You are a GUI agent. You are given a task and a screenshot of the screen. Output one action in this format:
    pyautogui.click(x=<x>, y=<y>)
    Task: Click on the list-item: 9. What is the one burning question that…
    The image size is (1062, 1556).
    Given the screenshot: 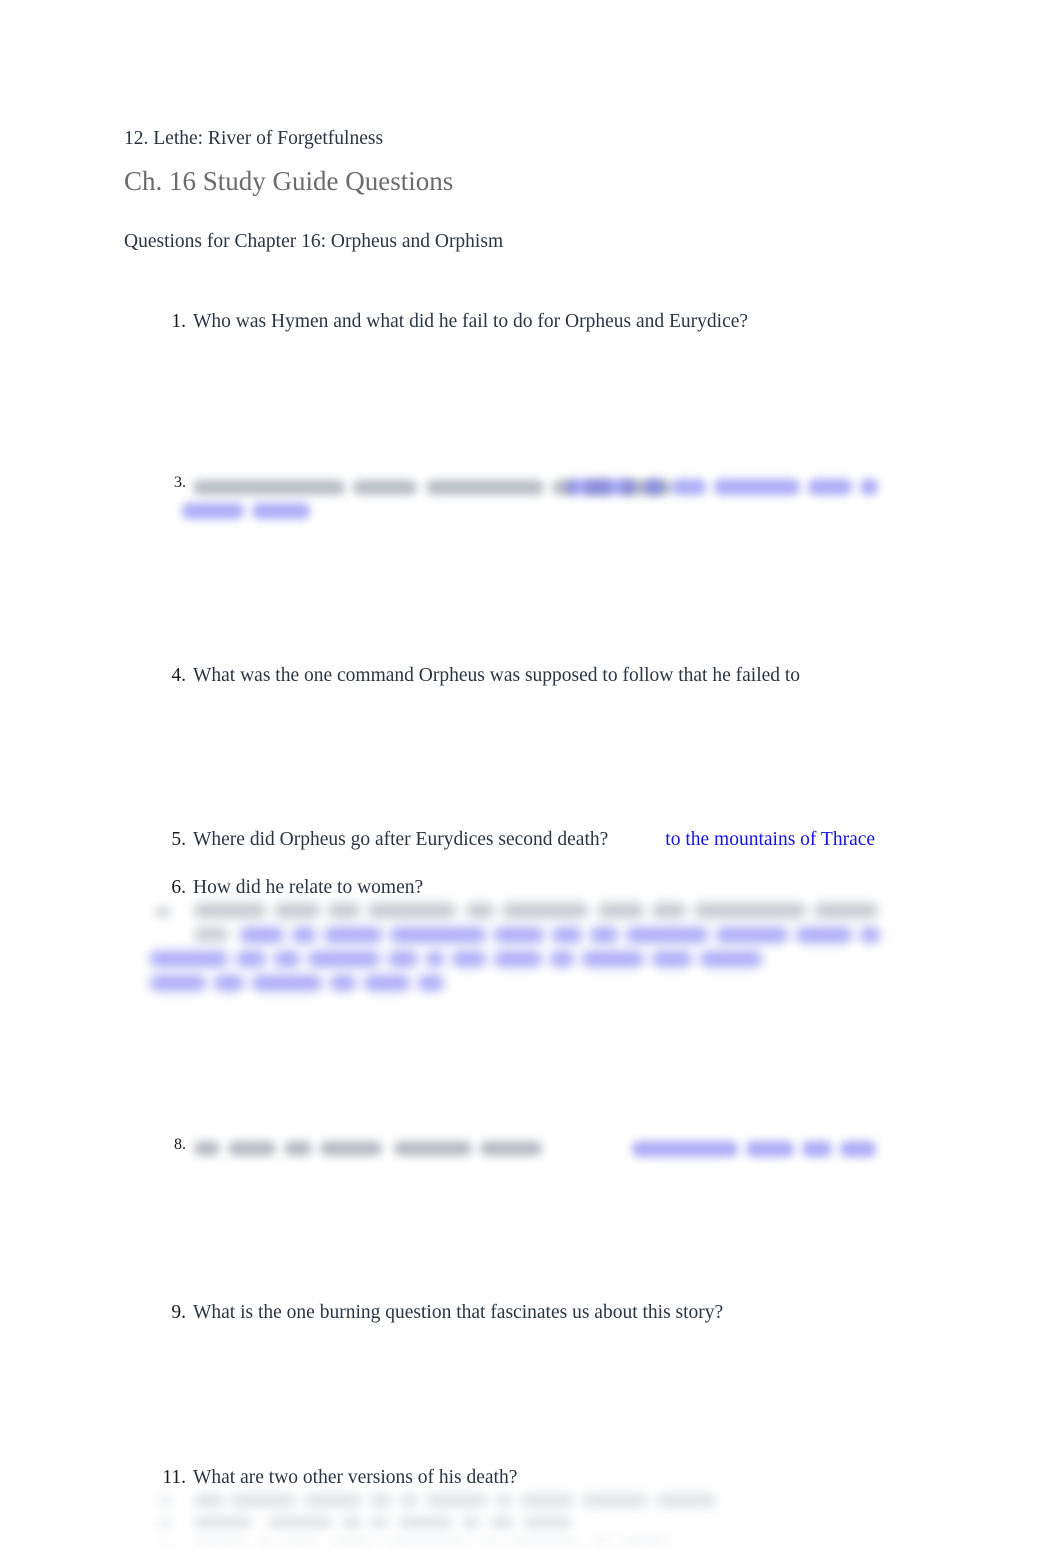 What is the action you would take?
    pyautogui.click(x=520, y=1312)
    